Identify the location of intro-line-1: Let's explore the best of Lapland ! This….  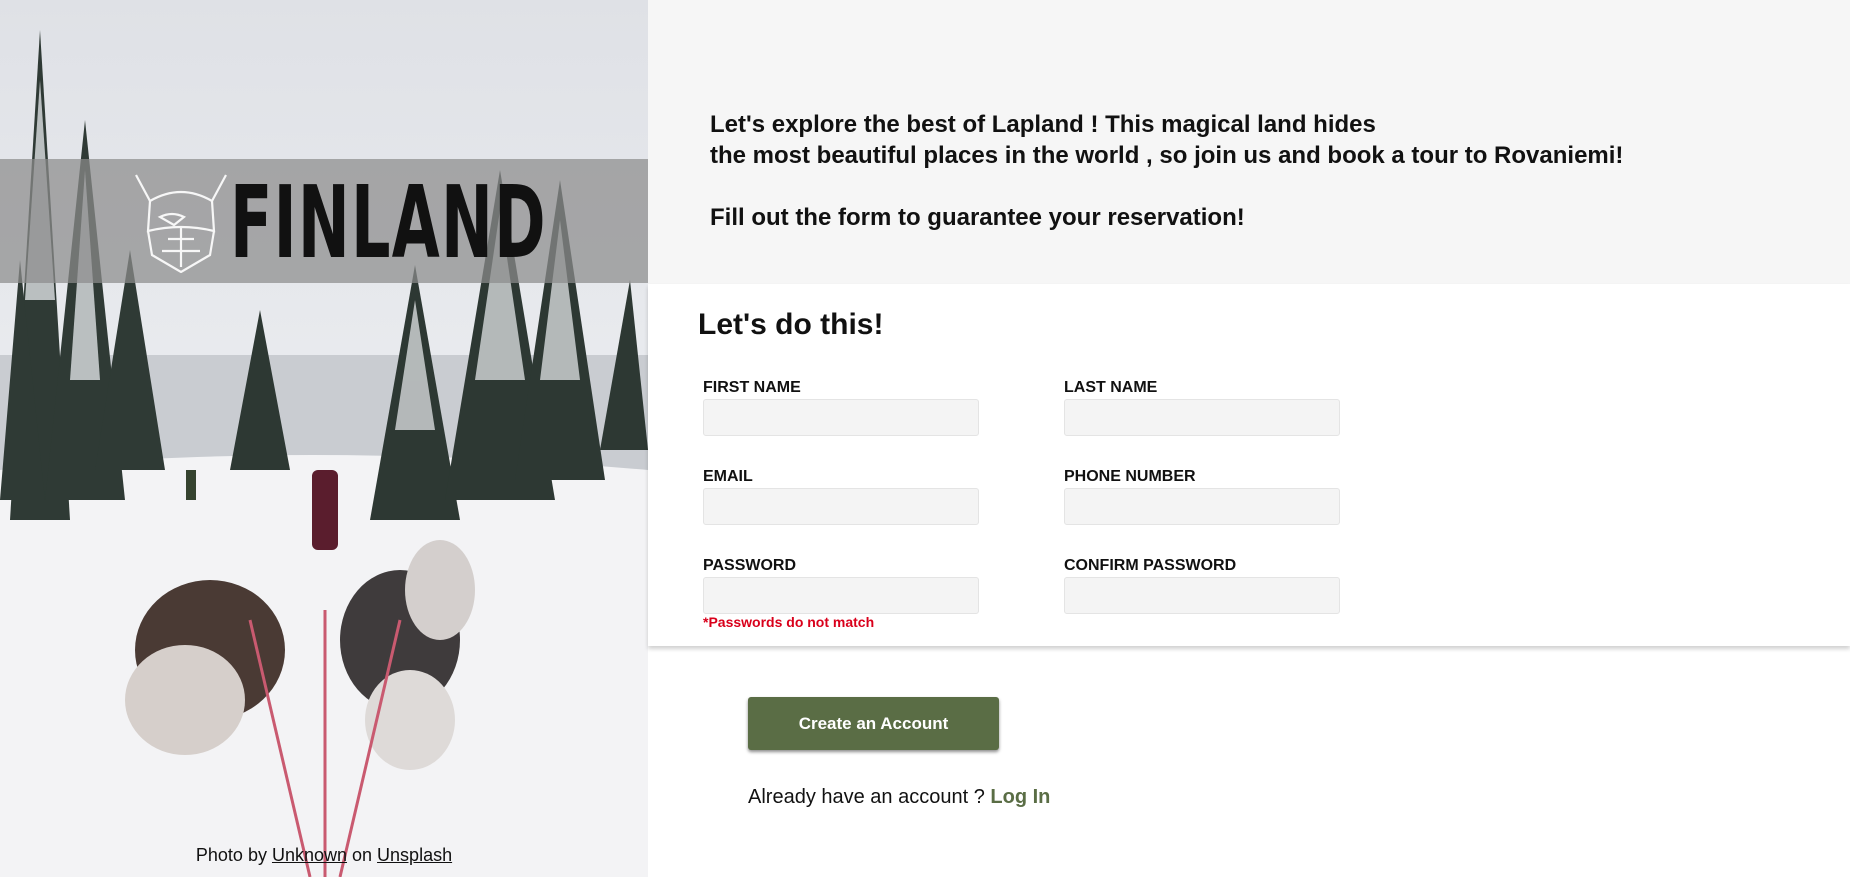
(1043, 124).